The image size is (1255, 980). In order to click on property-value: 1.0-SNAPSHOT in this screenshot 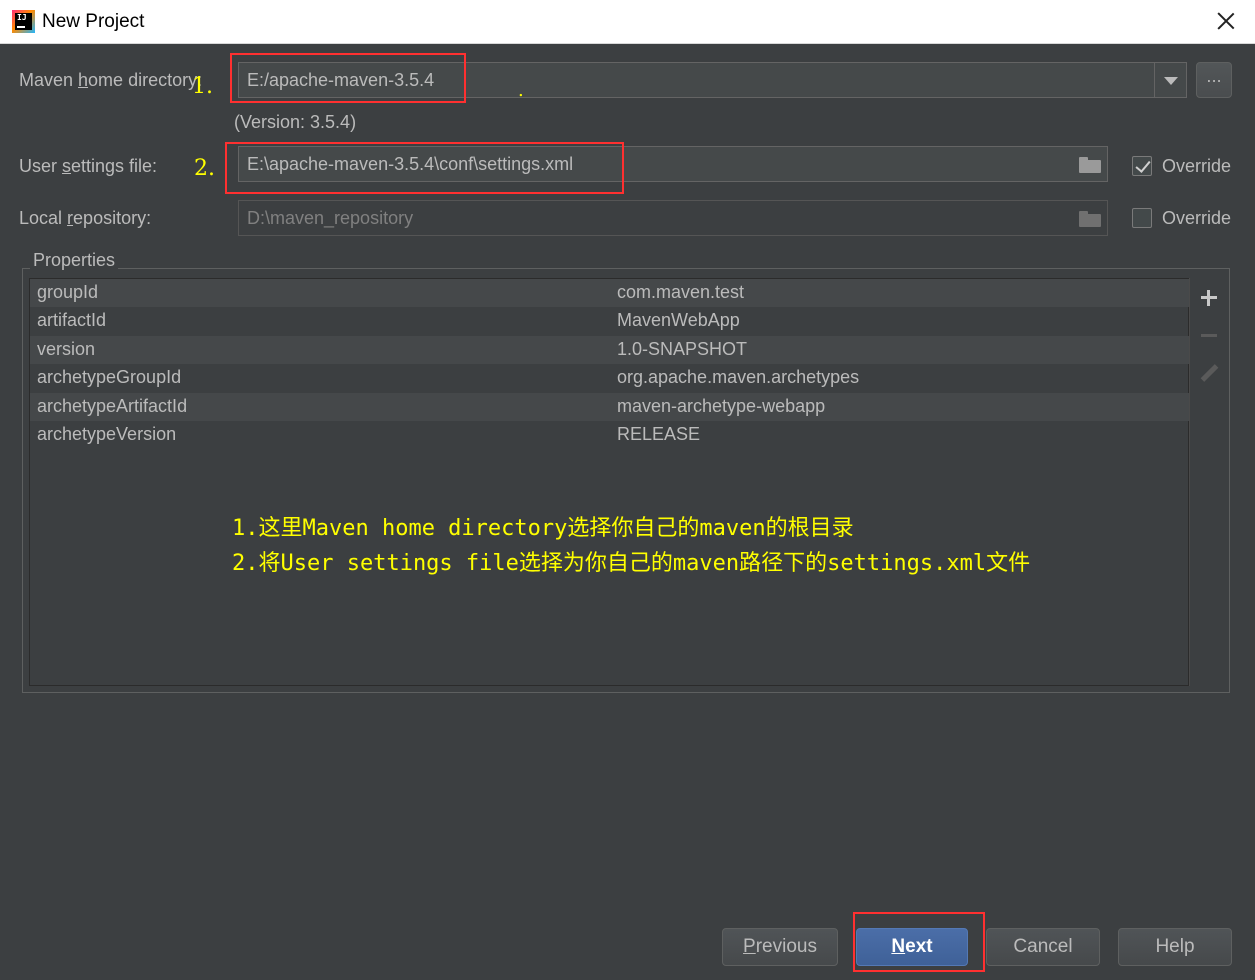, I will do `click(682, 349)`.